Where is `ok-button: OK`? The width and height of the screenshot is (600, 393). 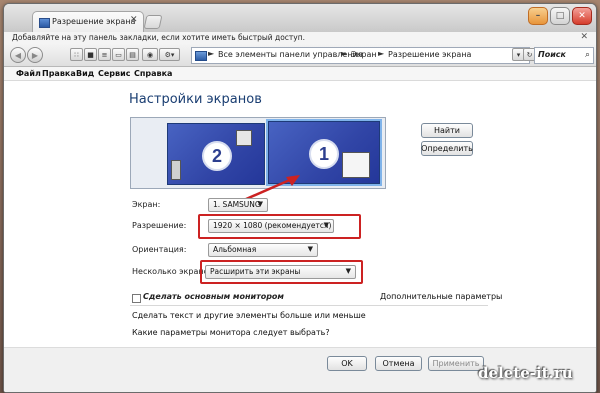 ok-button: OK is located at coordinates (347, 363).